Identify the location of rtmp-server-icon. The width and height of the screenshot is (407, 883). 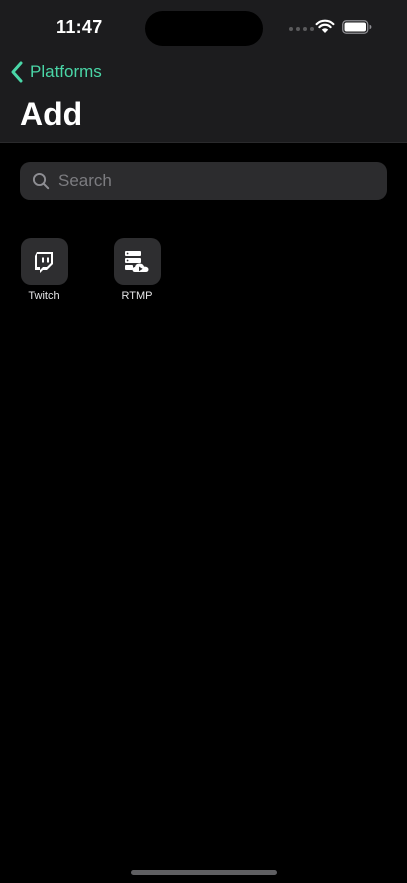
(137, 261).